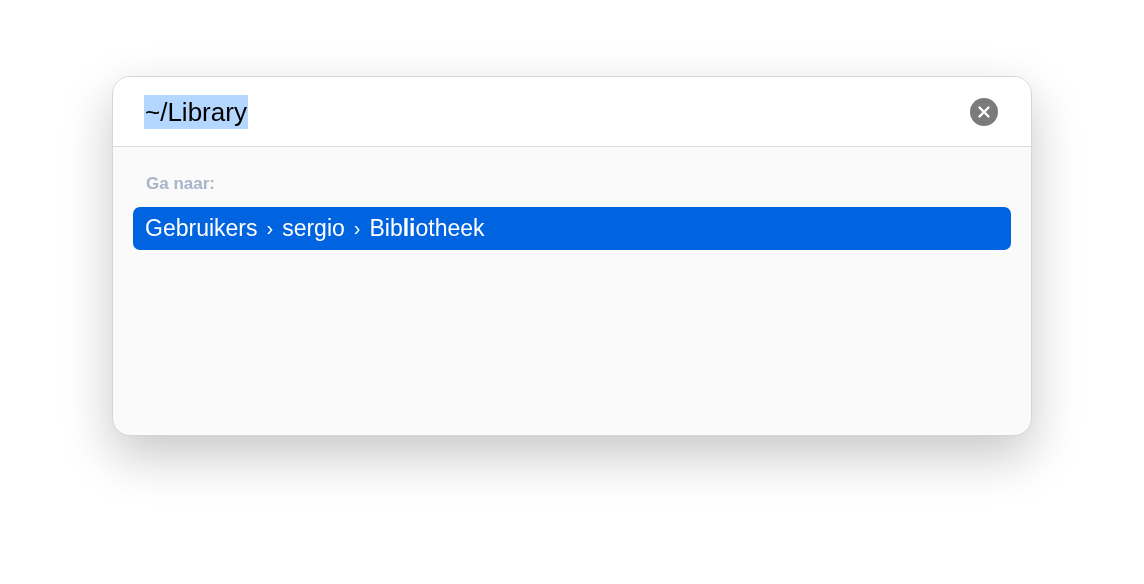 This screenshot has width=1144, height=584. Describe the element at coordinates (201, 228) in the screenshot. I see `folder-name: Gebruikers` at that location.